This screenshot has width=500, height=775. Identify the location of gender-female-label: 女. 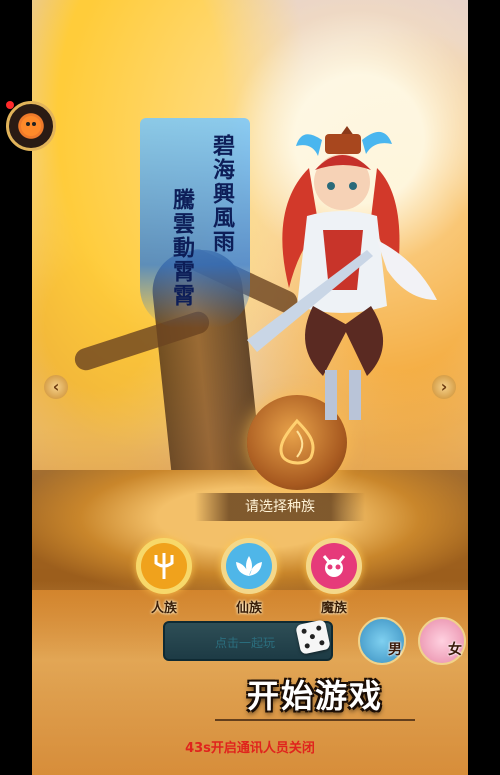
(455, 650).